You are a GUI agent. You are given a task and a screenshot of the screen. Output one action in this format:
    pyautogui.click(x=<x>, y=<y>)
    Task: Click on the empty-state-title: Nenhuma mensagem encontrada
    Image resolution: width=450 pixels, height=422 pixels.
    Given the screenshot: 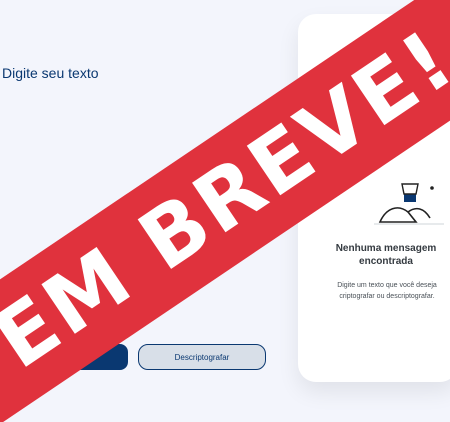 What is the action you would take?
    pyautogui.click(x=386, y=255)
    